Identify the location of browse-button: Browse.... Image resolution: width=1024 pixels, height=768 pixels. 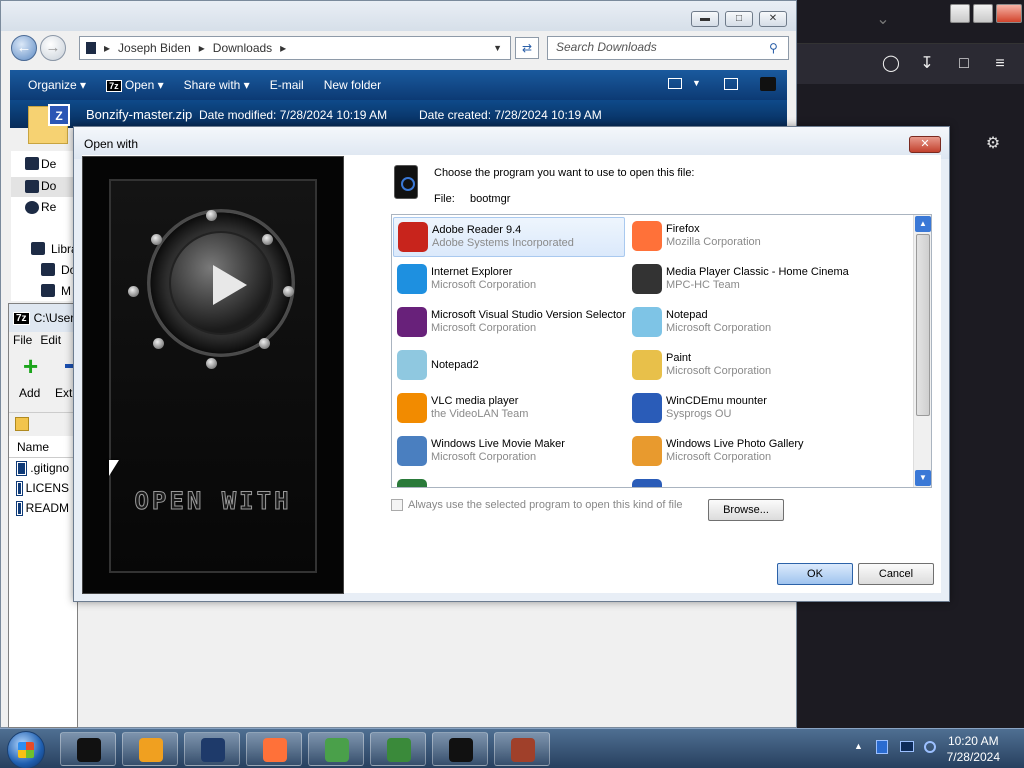
(746, 510).